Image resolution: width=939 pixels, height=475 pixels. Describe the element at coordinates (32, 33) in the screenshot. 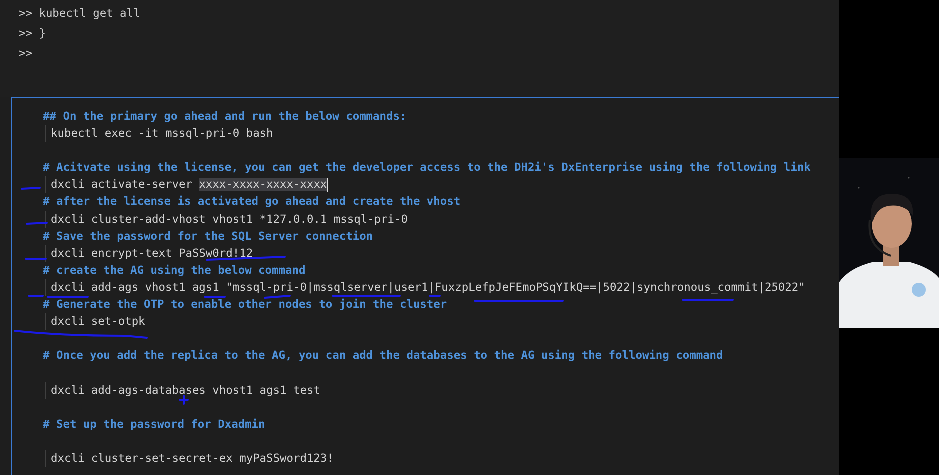

I see `terminal-line: >> }` at that location.